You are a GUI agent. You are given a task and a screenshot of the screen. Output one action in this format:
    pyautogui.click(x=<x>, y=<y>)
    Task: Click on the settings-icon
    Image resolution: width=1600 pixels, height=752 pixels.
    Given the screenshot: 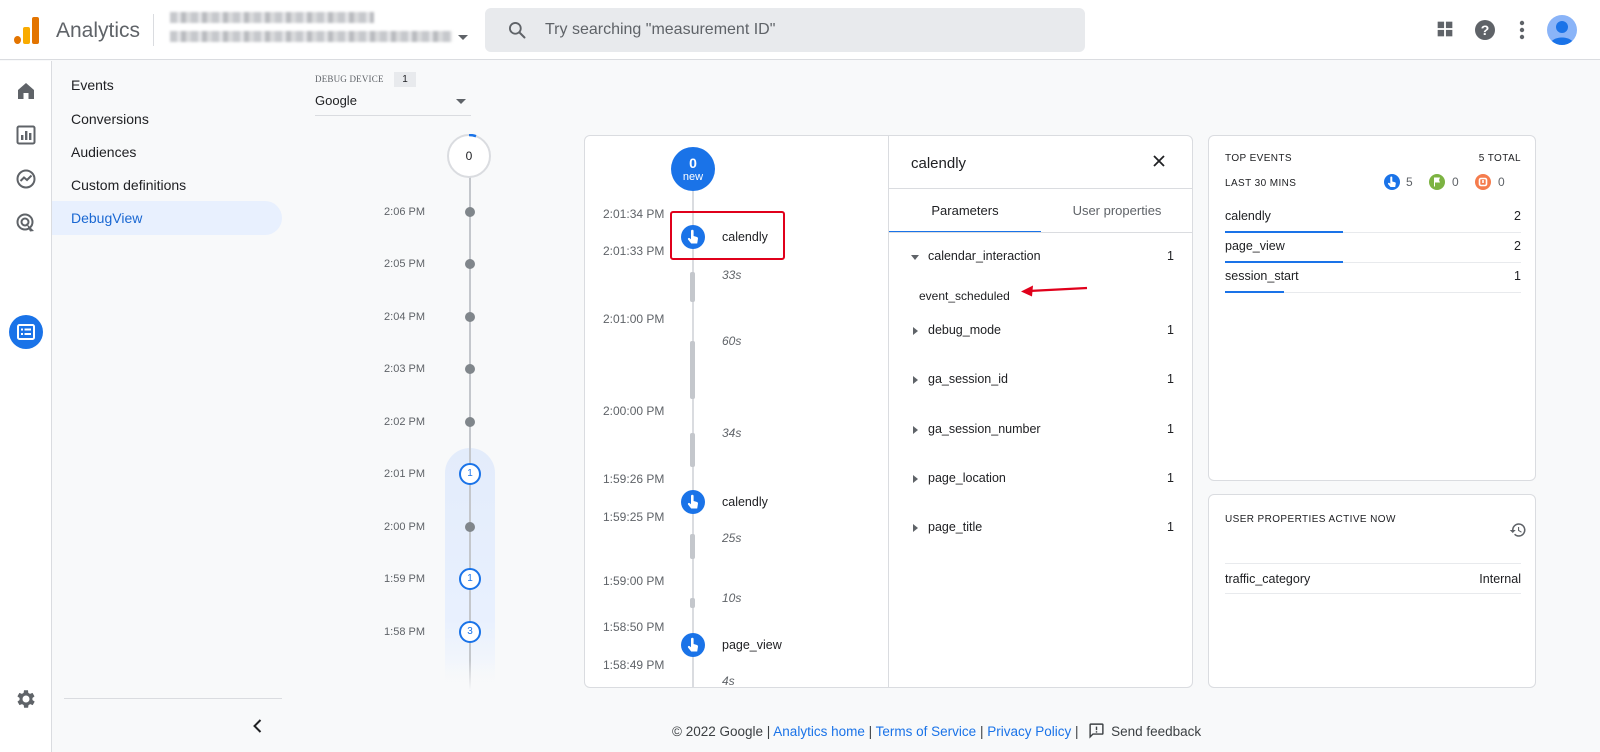 What is the action you would take?
    pyautogui.click(x=26, y=699)
    